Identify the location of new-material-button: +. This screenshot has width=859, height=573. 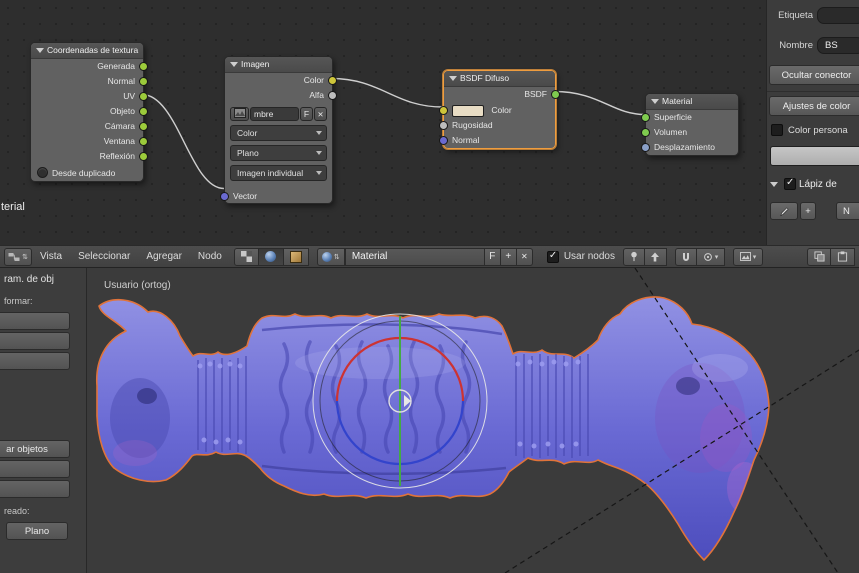
(508, 256).